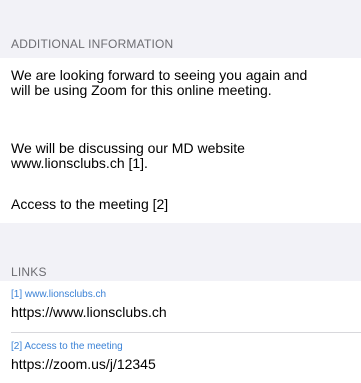 The width and height of the screenshot is (361, 383). What do you see at coordinates (58, 294) in the screenshot?
I see `link-caption-website: [1] www.lionsclubs.ch` at bounding box center [58, 294].